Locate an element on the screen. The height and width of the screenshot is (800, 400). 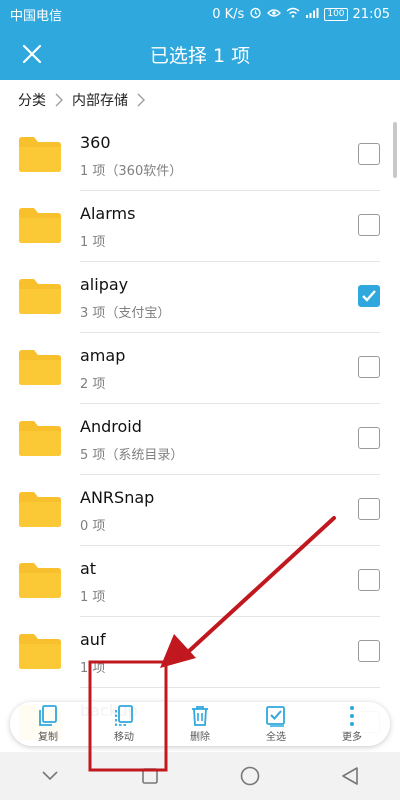
file-name: amap is located at coordinates (103, 355).